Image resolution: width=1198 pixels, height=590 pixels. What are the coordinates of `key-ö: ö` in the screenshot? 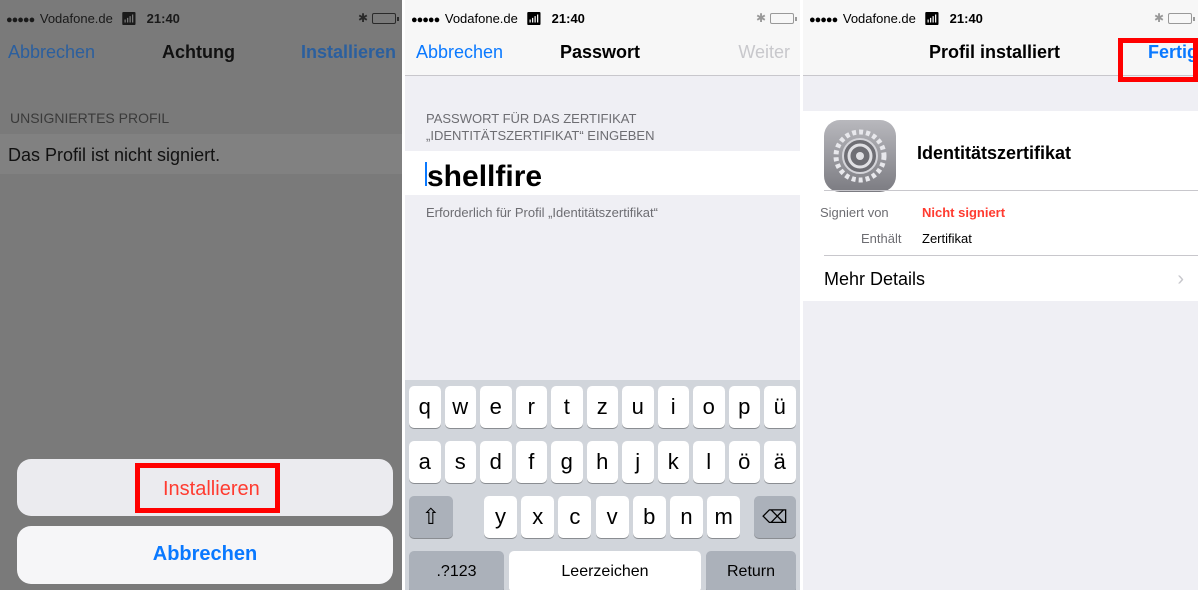 It's located at (744, 462).